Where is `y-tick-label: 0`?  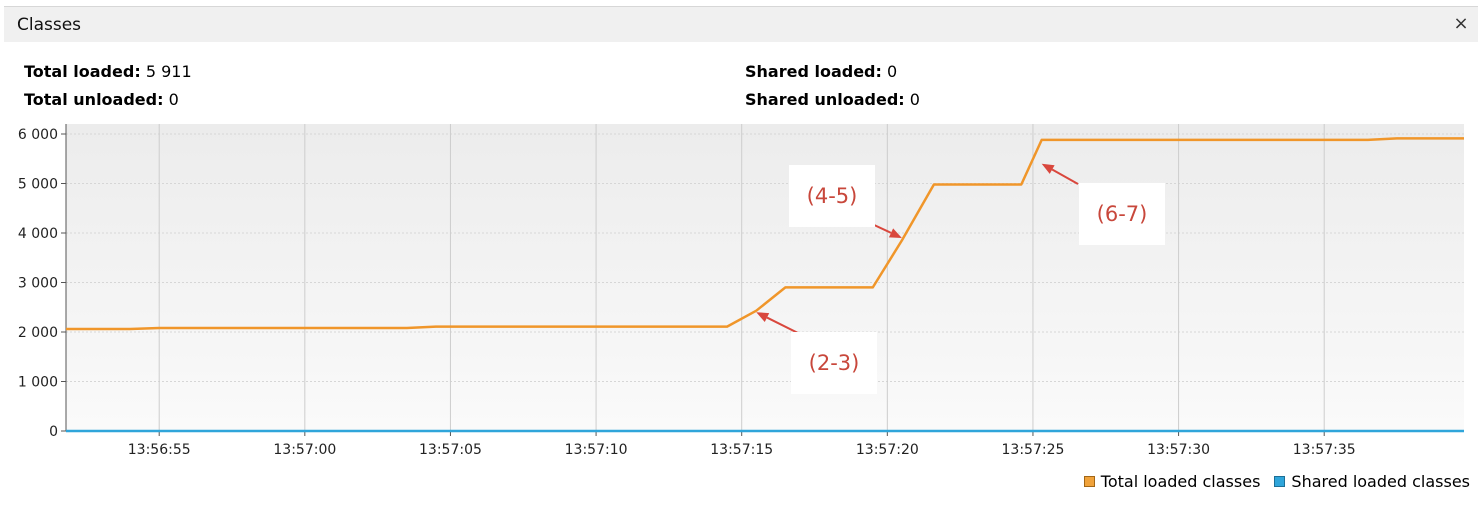
y-tick-label: 0 is located at coordinates (53, 432).